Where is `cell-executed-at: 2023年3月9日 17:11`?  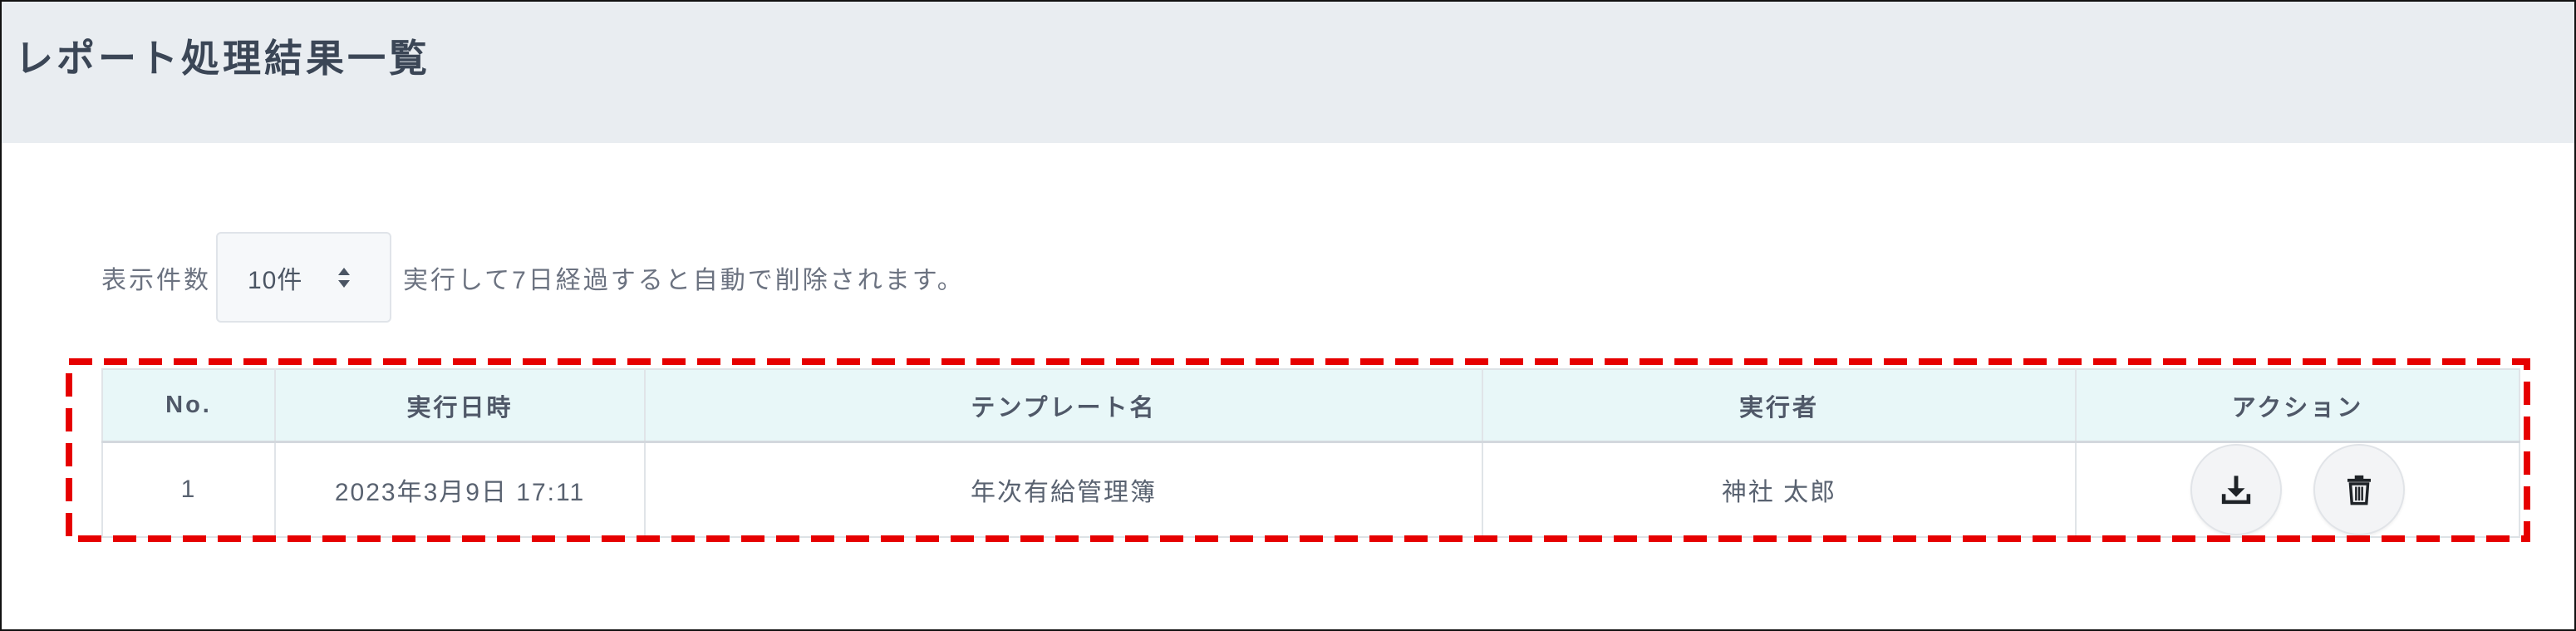 cell-executed-at: 2023年3月9日 17:11 is located at coordinates (460, 489).